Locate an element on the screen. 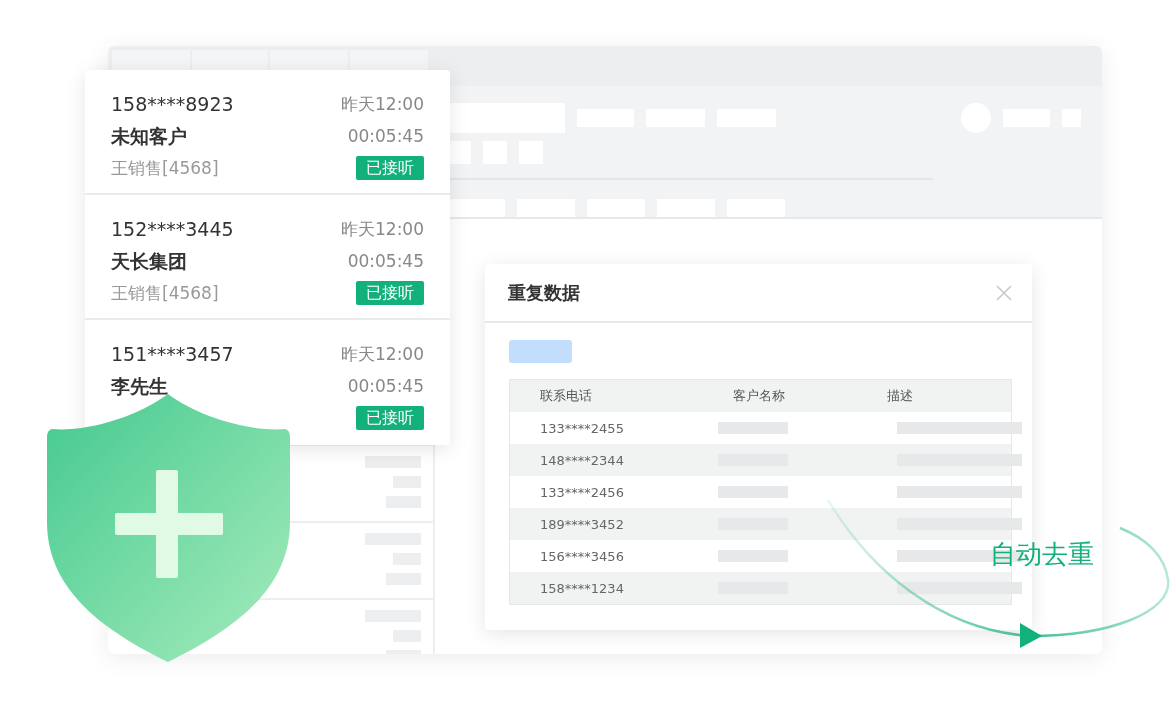  table-cell-text: 148****2344 is located at coordinates (582, 460).